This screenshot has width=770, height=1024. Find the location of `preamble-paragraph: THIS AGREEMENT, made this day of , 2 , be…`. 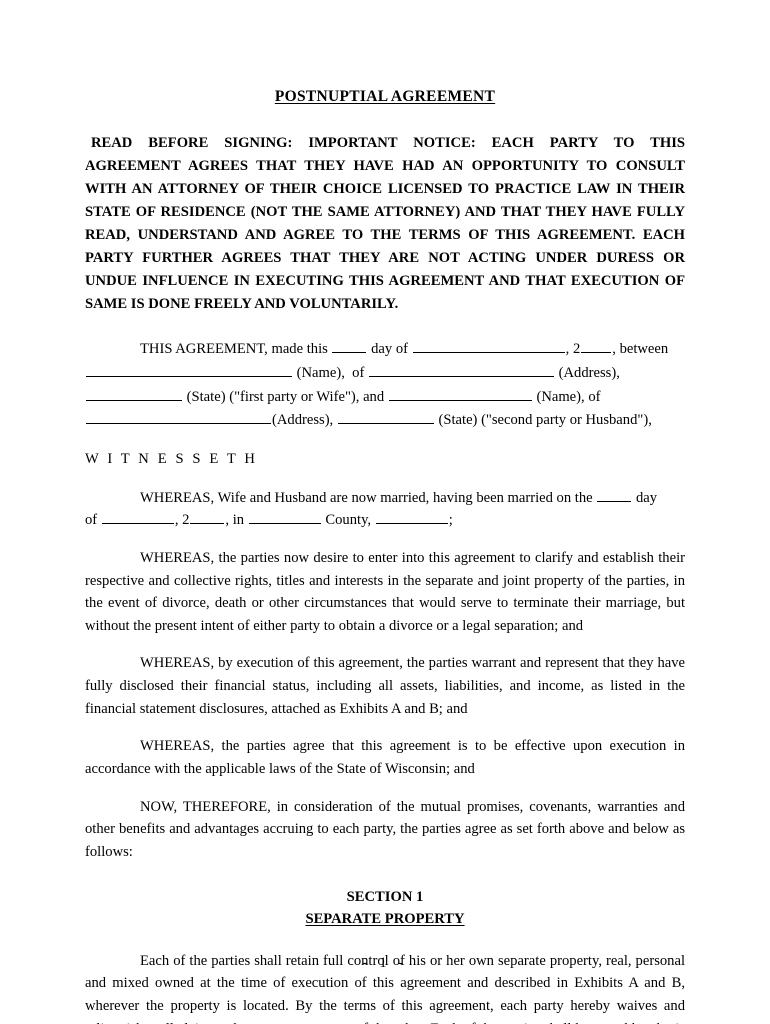

preamble-paragraph: THIS AGREEMENT, made this day of , 2 , be… is located at coordinates (385, 385).